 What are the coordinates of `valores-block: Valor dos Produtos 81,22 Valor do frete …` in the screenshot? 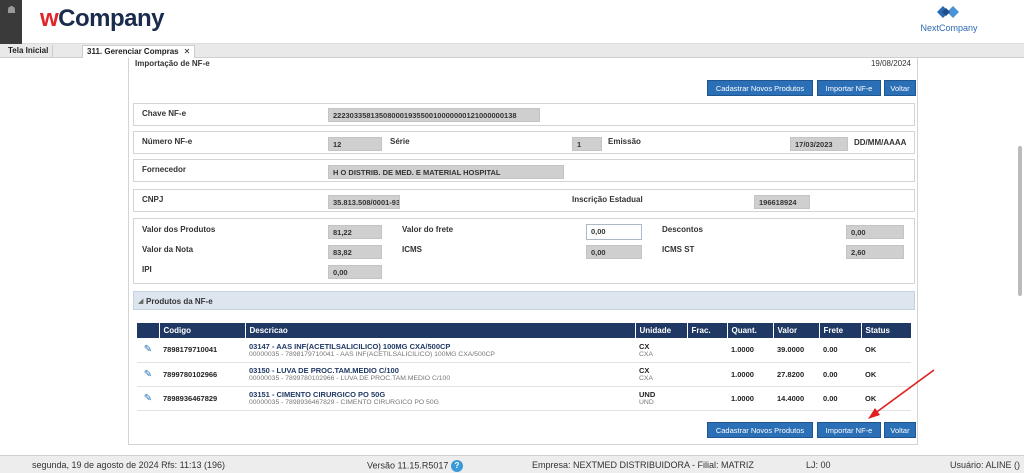 It's located at (524, 251).